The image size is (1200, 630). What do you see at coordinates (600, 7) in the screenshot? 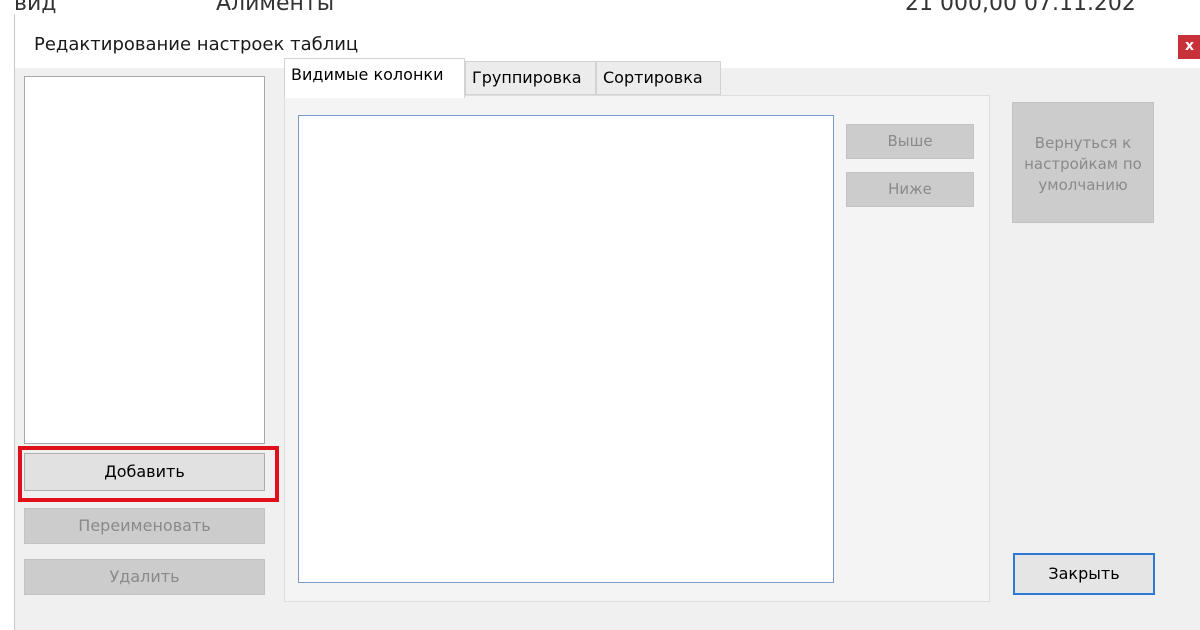
I see `background-window-row: вид Алименты 21 000,00 07.11.202` at bounding box center [600, 7].